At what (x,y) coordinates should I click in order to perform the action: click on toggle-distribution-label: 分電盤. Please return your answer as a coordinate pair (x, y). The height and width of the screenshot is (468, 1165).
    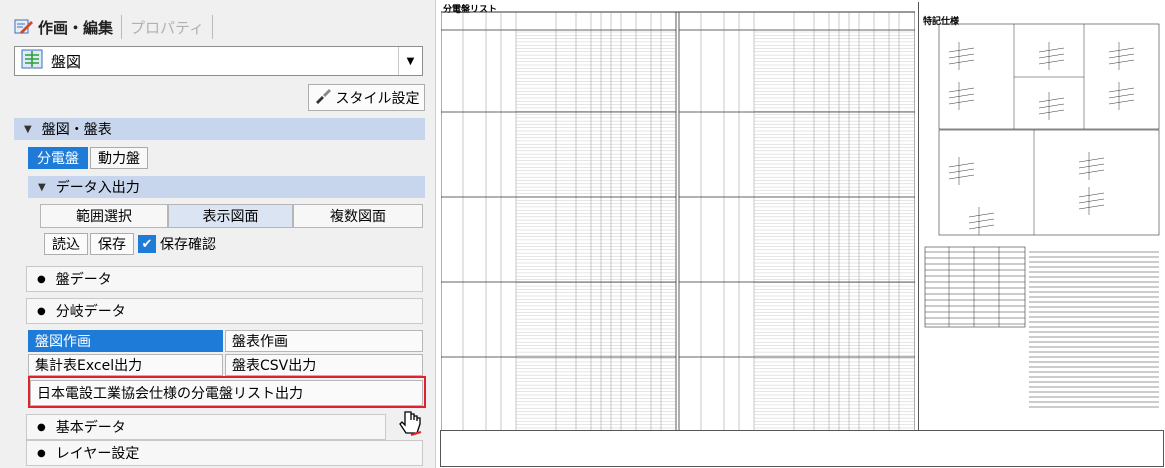
    Looking at the image, I should click on (58, 159).